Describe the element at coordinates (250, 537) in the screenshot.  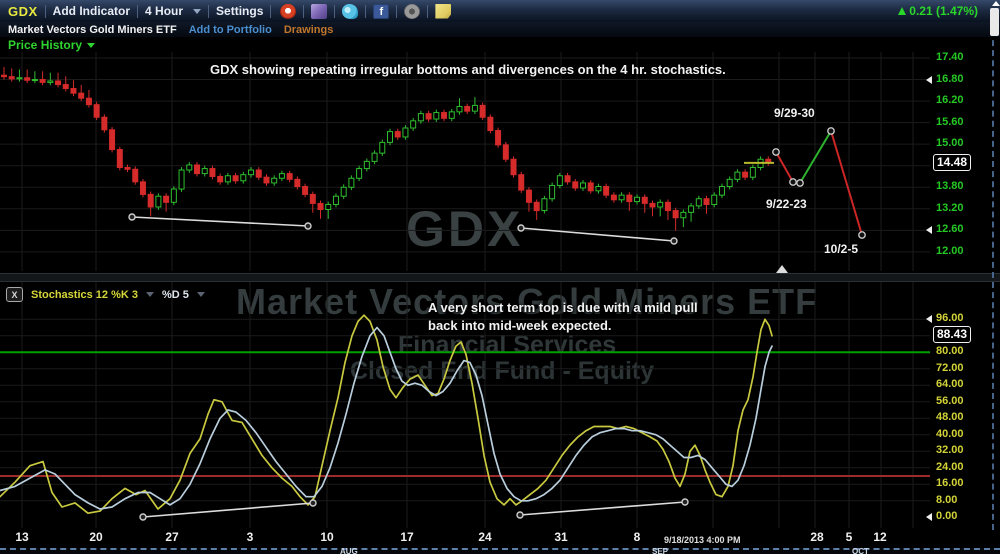
I see `x-axis-tick: 3` at that location.